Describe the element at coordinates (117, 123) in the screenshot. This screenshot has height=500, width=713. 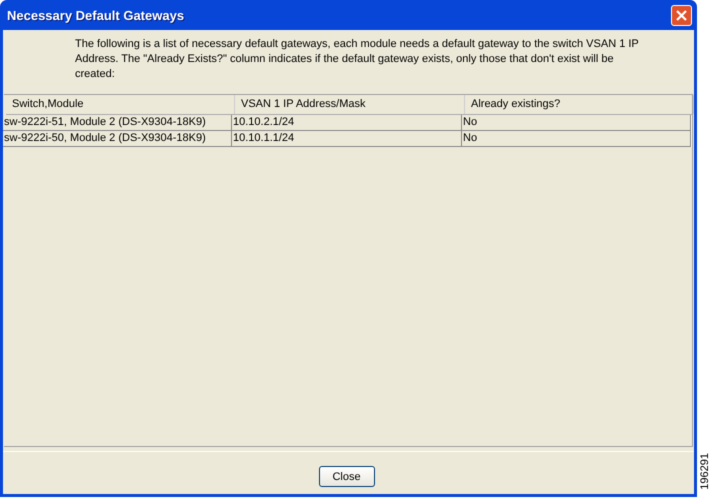
I see `table-cell: sw-9222i-51, Module 2 (DS-X9304-18K9)` at that location.